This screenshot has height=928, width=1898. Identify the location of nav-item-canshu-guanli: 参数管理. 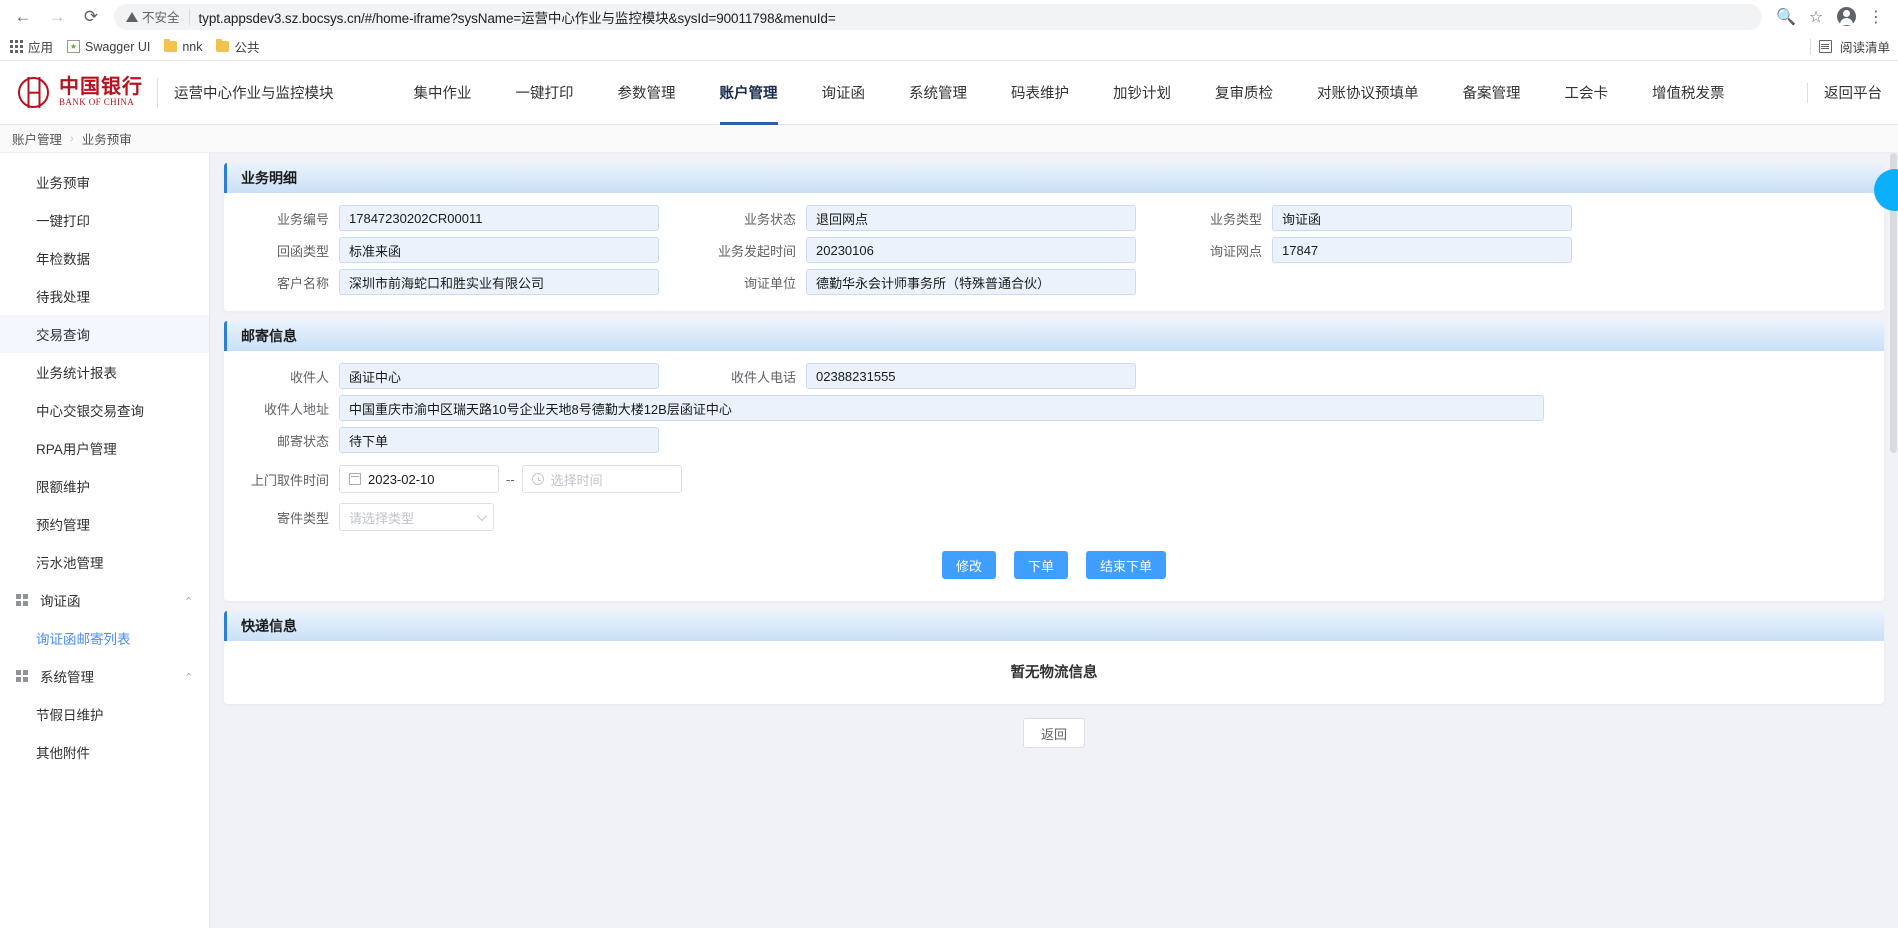
(647, 93).